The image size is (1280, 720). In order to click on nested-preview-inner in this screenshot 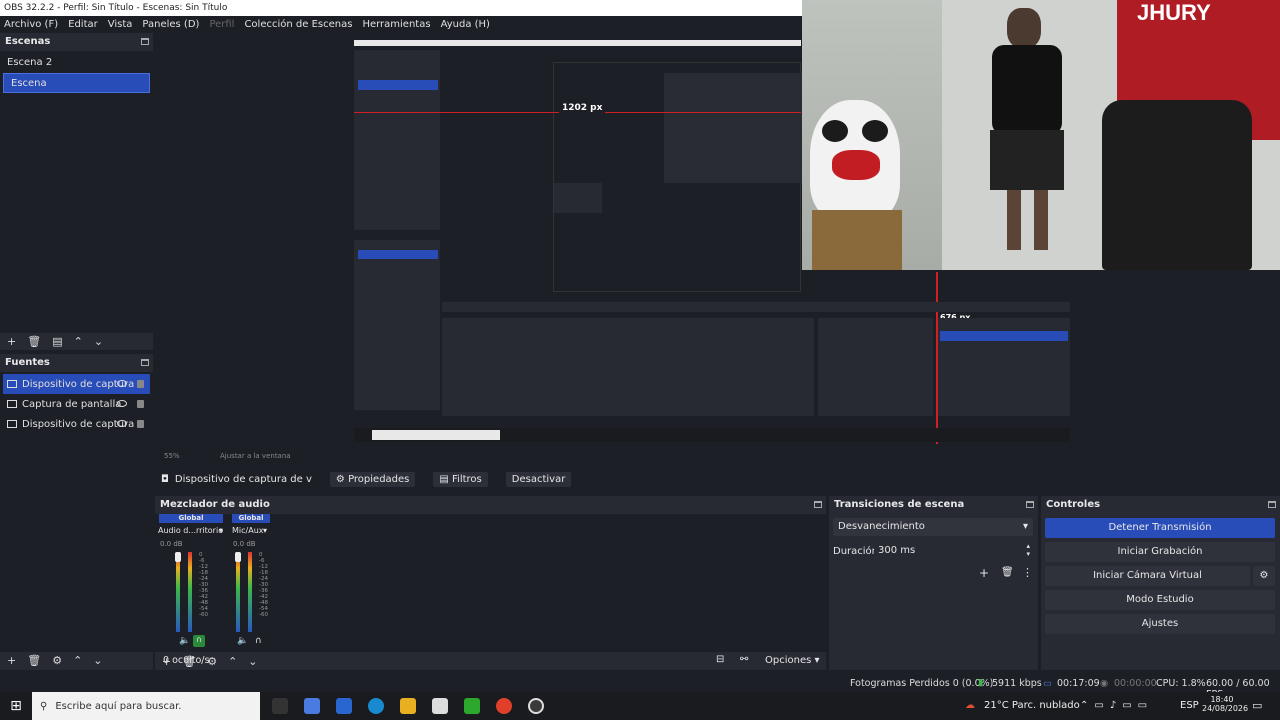, I will do `click(733, 128)`.